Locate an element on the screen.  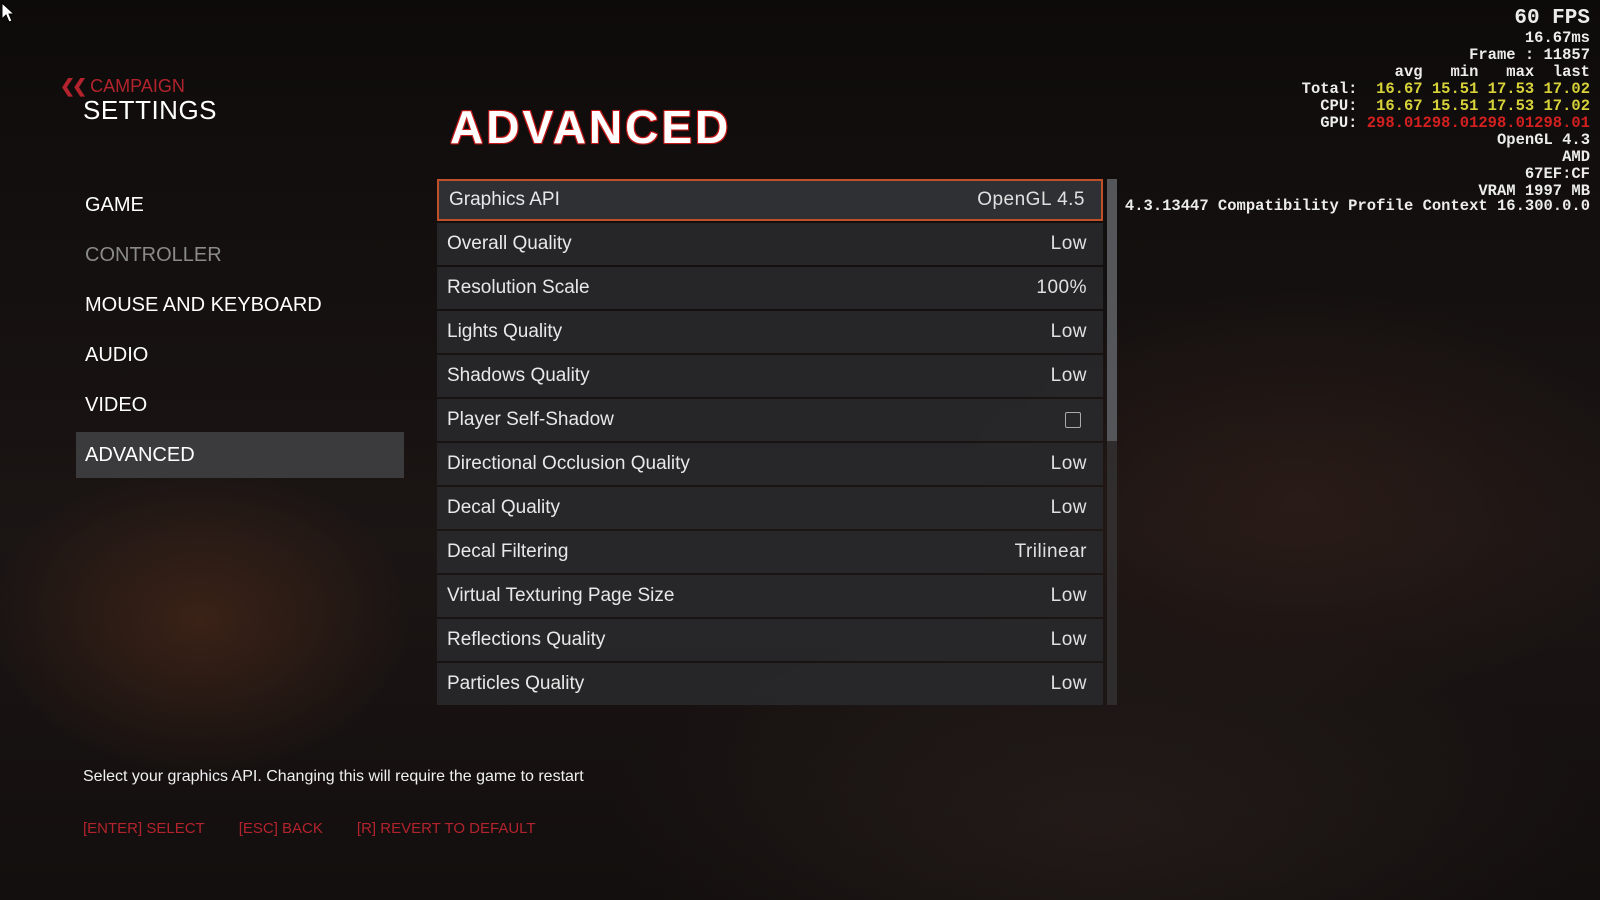
total-values: 16.67 15.51 17.53 17.02 is located at coordinates (1483, 89).